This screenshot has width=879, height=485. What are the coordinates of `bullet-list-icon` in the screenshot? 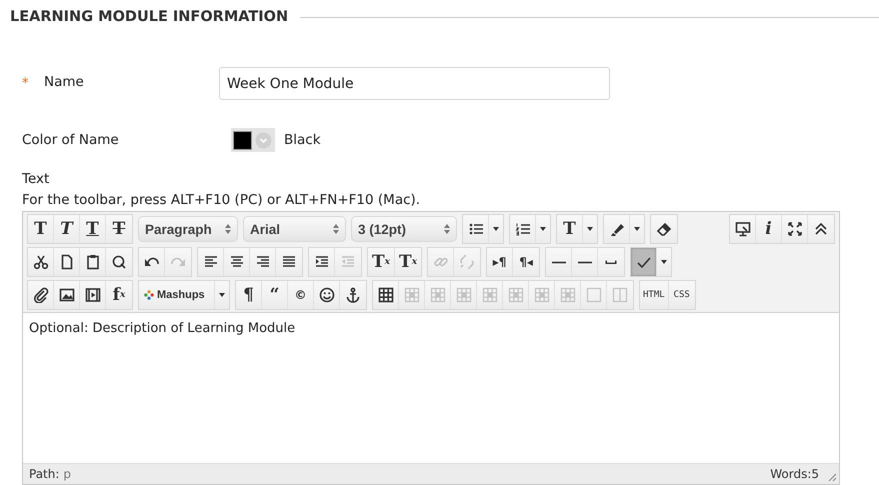 It's located at (476, 229).